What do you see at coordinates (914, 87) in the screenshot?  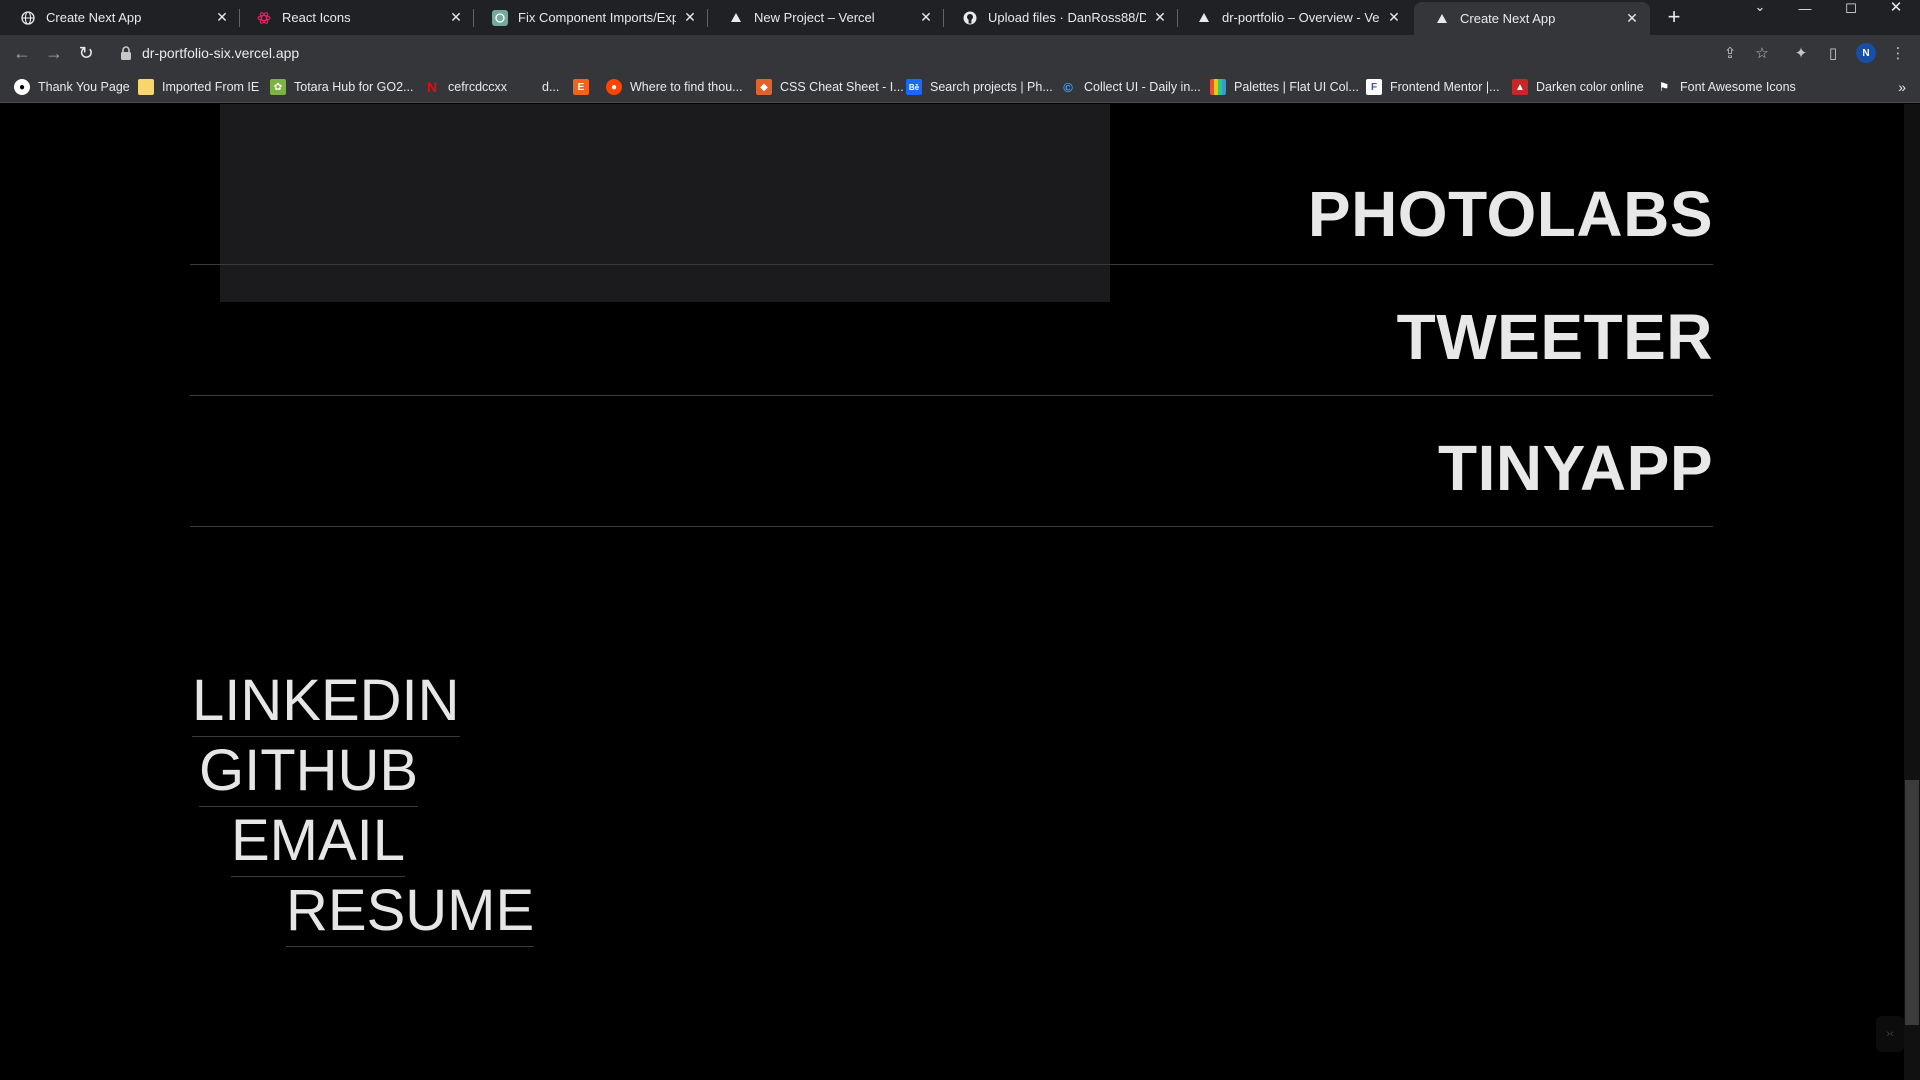 I see `behance-icon: Bē` at bounding box center [914, 87].